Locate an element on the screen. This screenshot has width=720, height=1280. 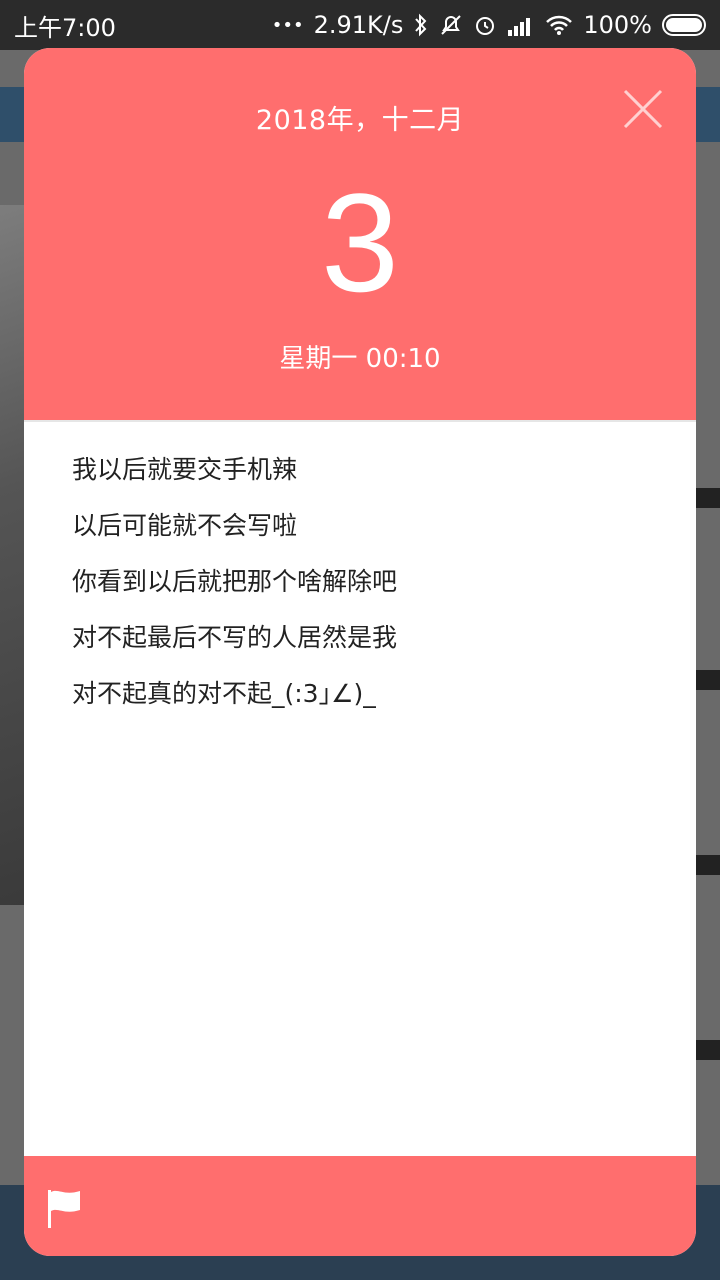
battery-icon is located at coordinates (684, 25).